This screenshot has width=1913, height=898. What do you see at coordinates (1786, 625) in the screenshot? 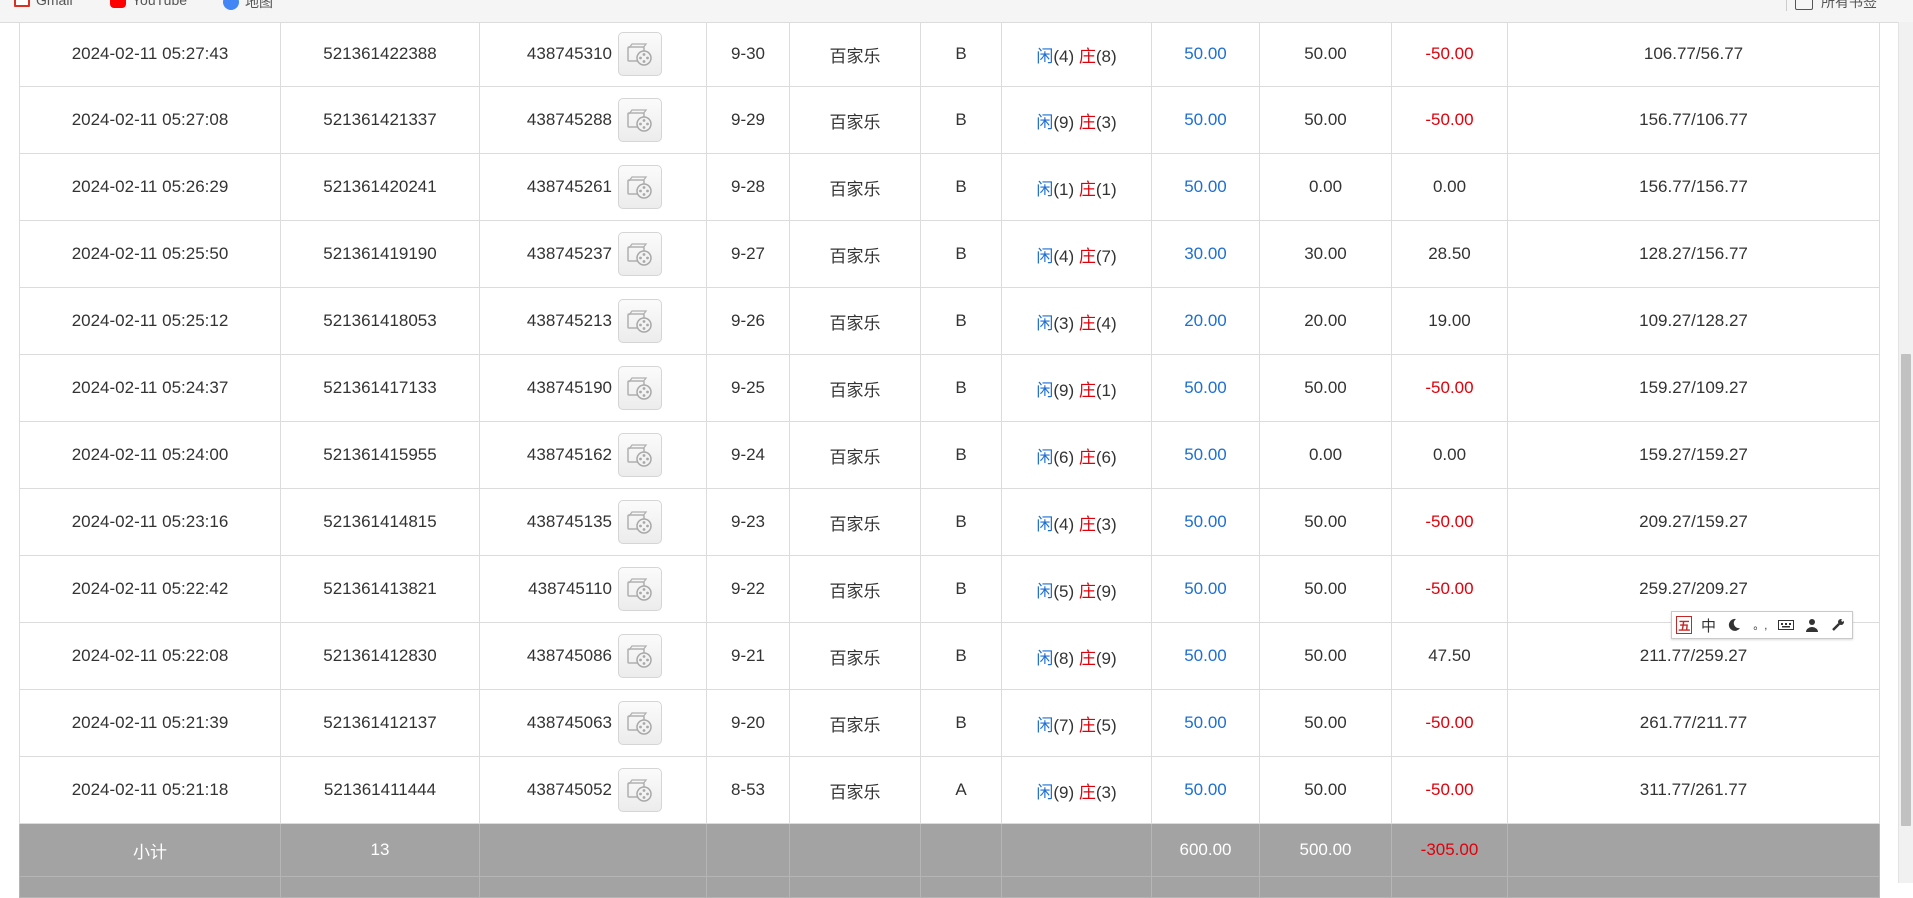
I see `keyboard-icon` at bounding box center [1786, 625].